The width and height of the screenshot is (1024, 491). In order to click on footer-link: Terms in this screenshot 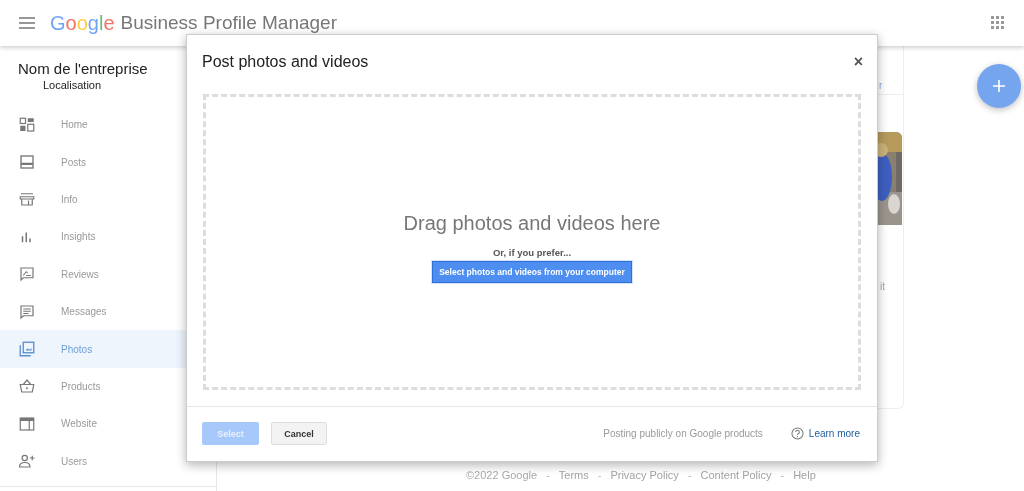, I will do `click(573, 475)`.